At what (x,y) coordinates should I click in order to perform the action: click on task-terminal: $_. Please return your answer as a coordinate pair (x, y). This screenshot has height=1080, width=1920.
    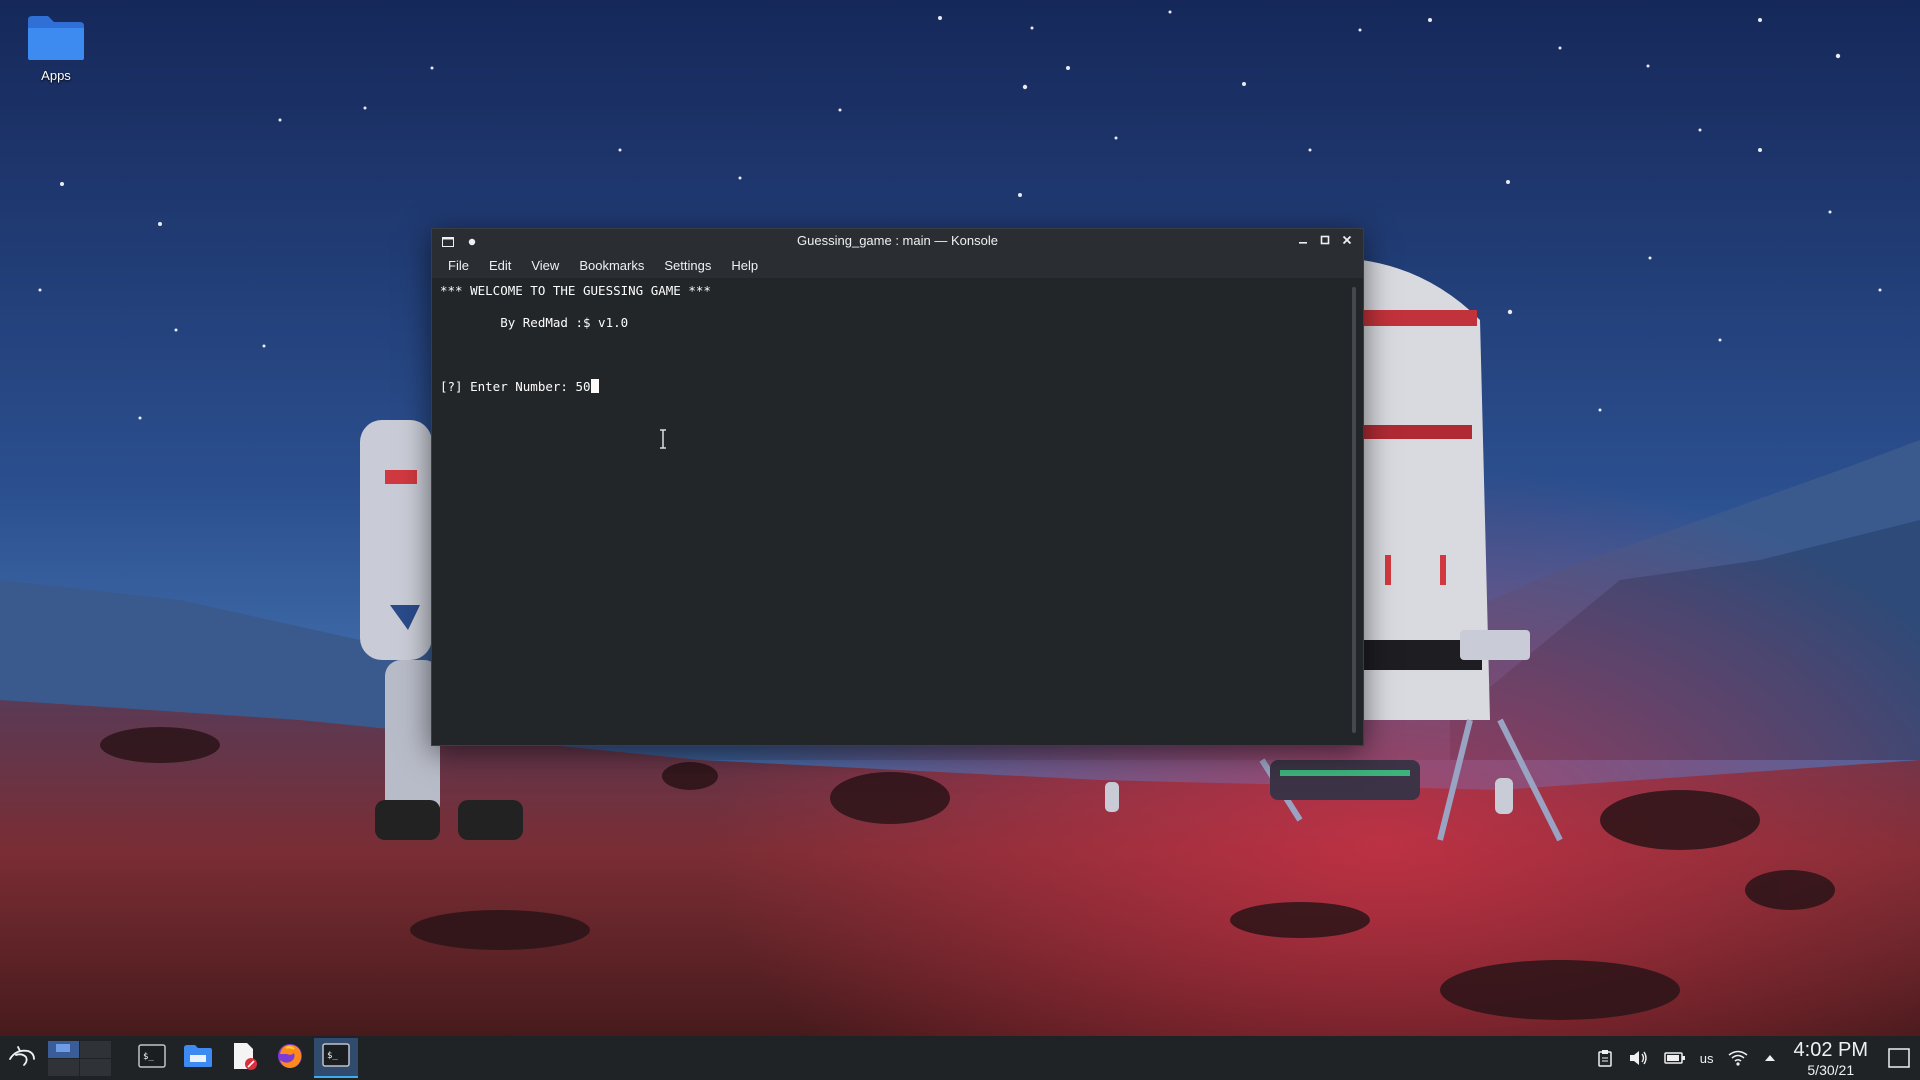
    Looking at the image, I should click on (152, 1058).